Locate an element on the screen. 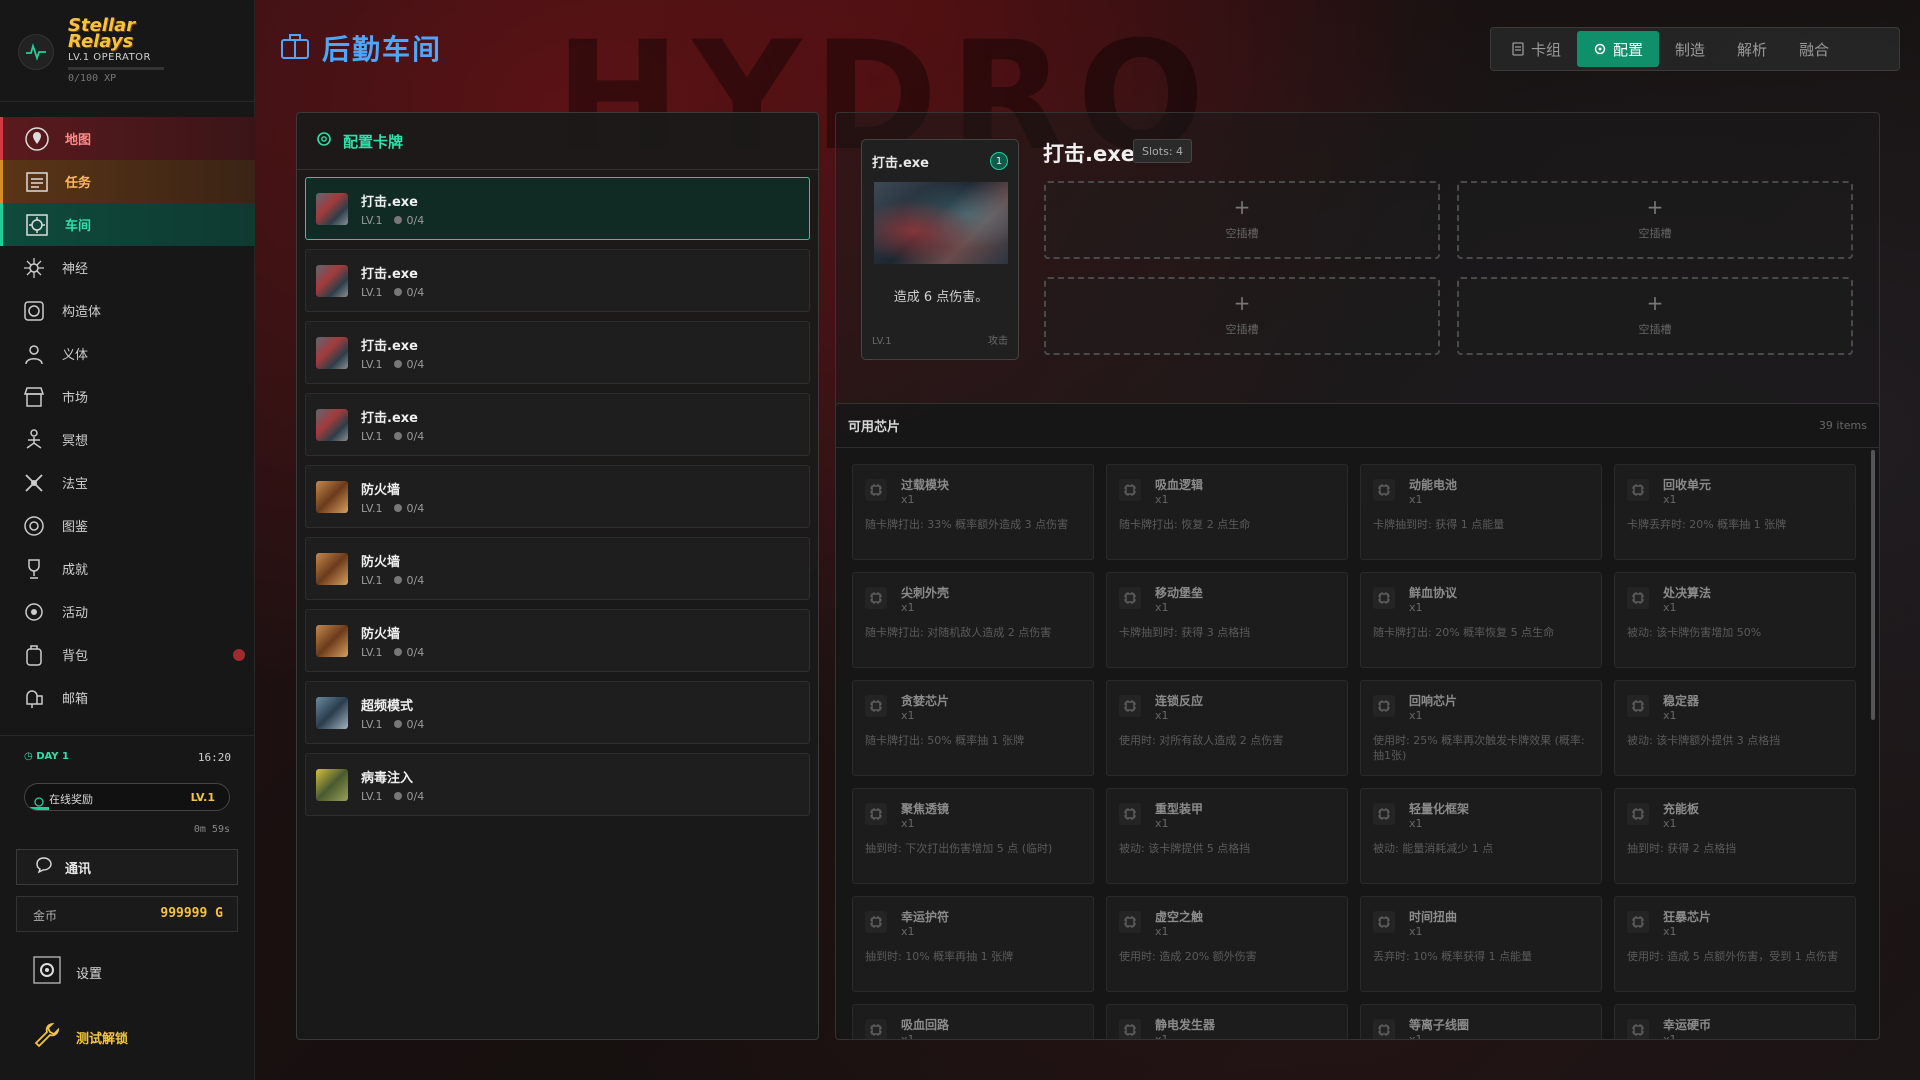 The height and width of the screenshot is (1080, 1920). sidebar-item-event: 活动 is located at coordinates (127, 611).